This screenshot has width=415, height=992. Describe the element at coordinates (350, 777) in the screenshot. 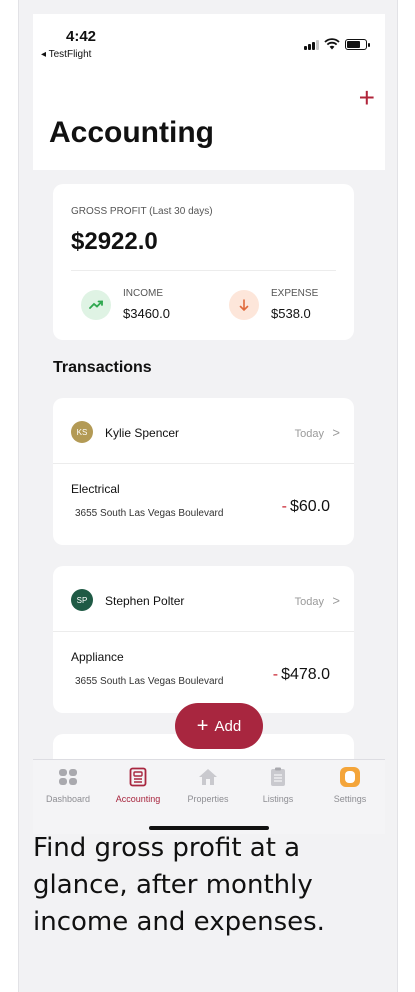

I see `settings-icon` at that location.